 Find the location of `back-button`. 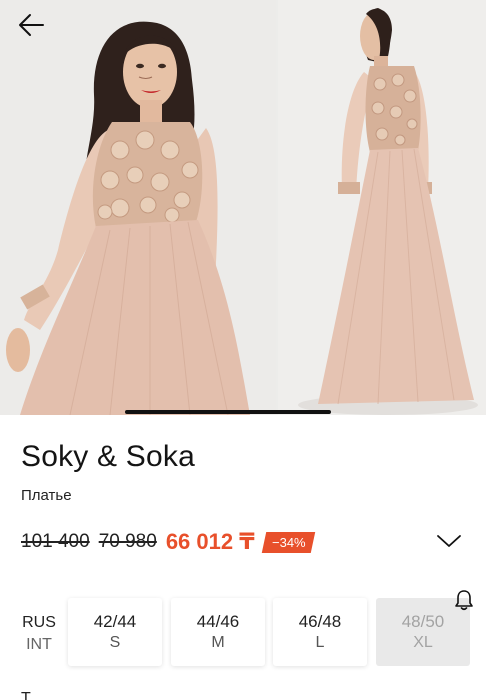

back-button is located at coordinates (31, 25).